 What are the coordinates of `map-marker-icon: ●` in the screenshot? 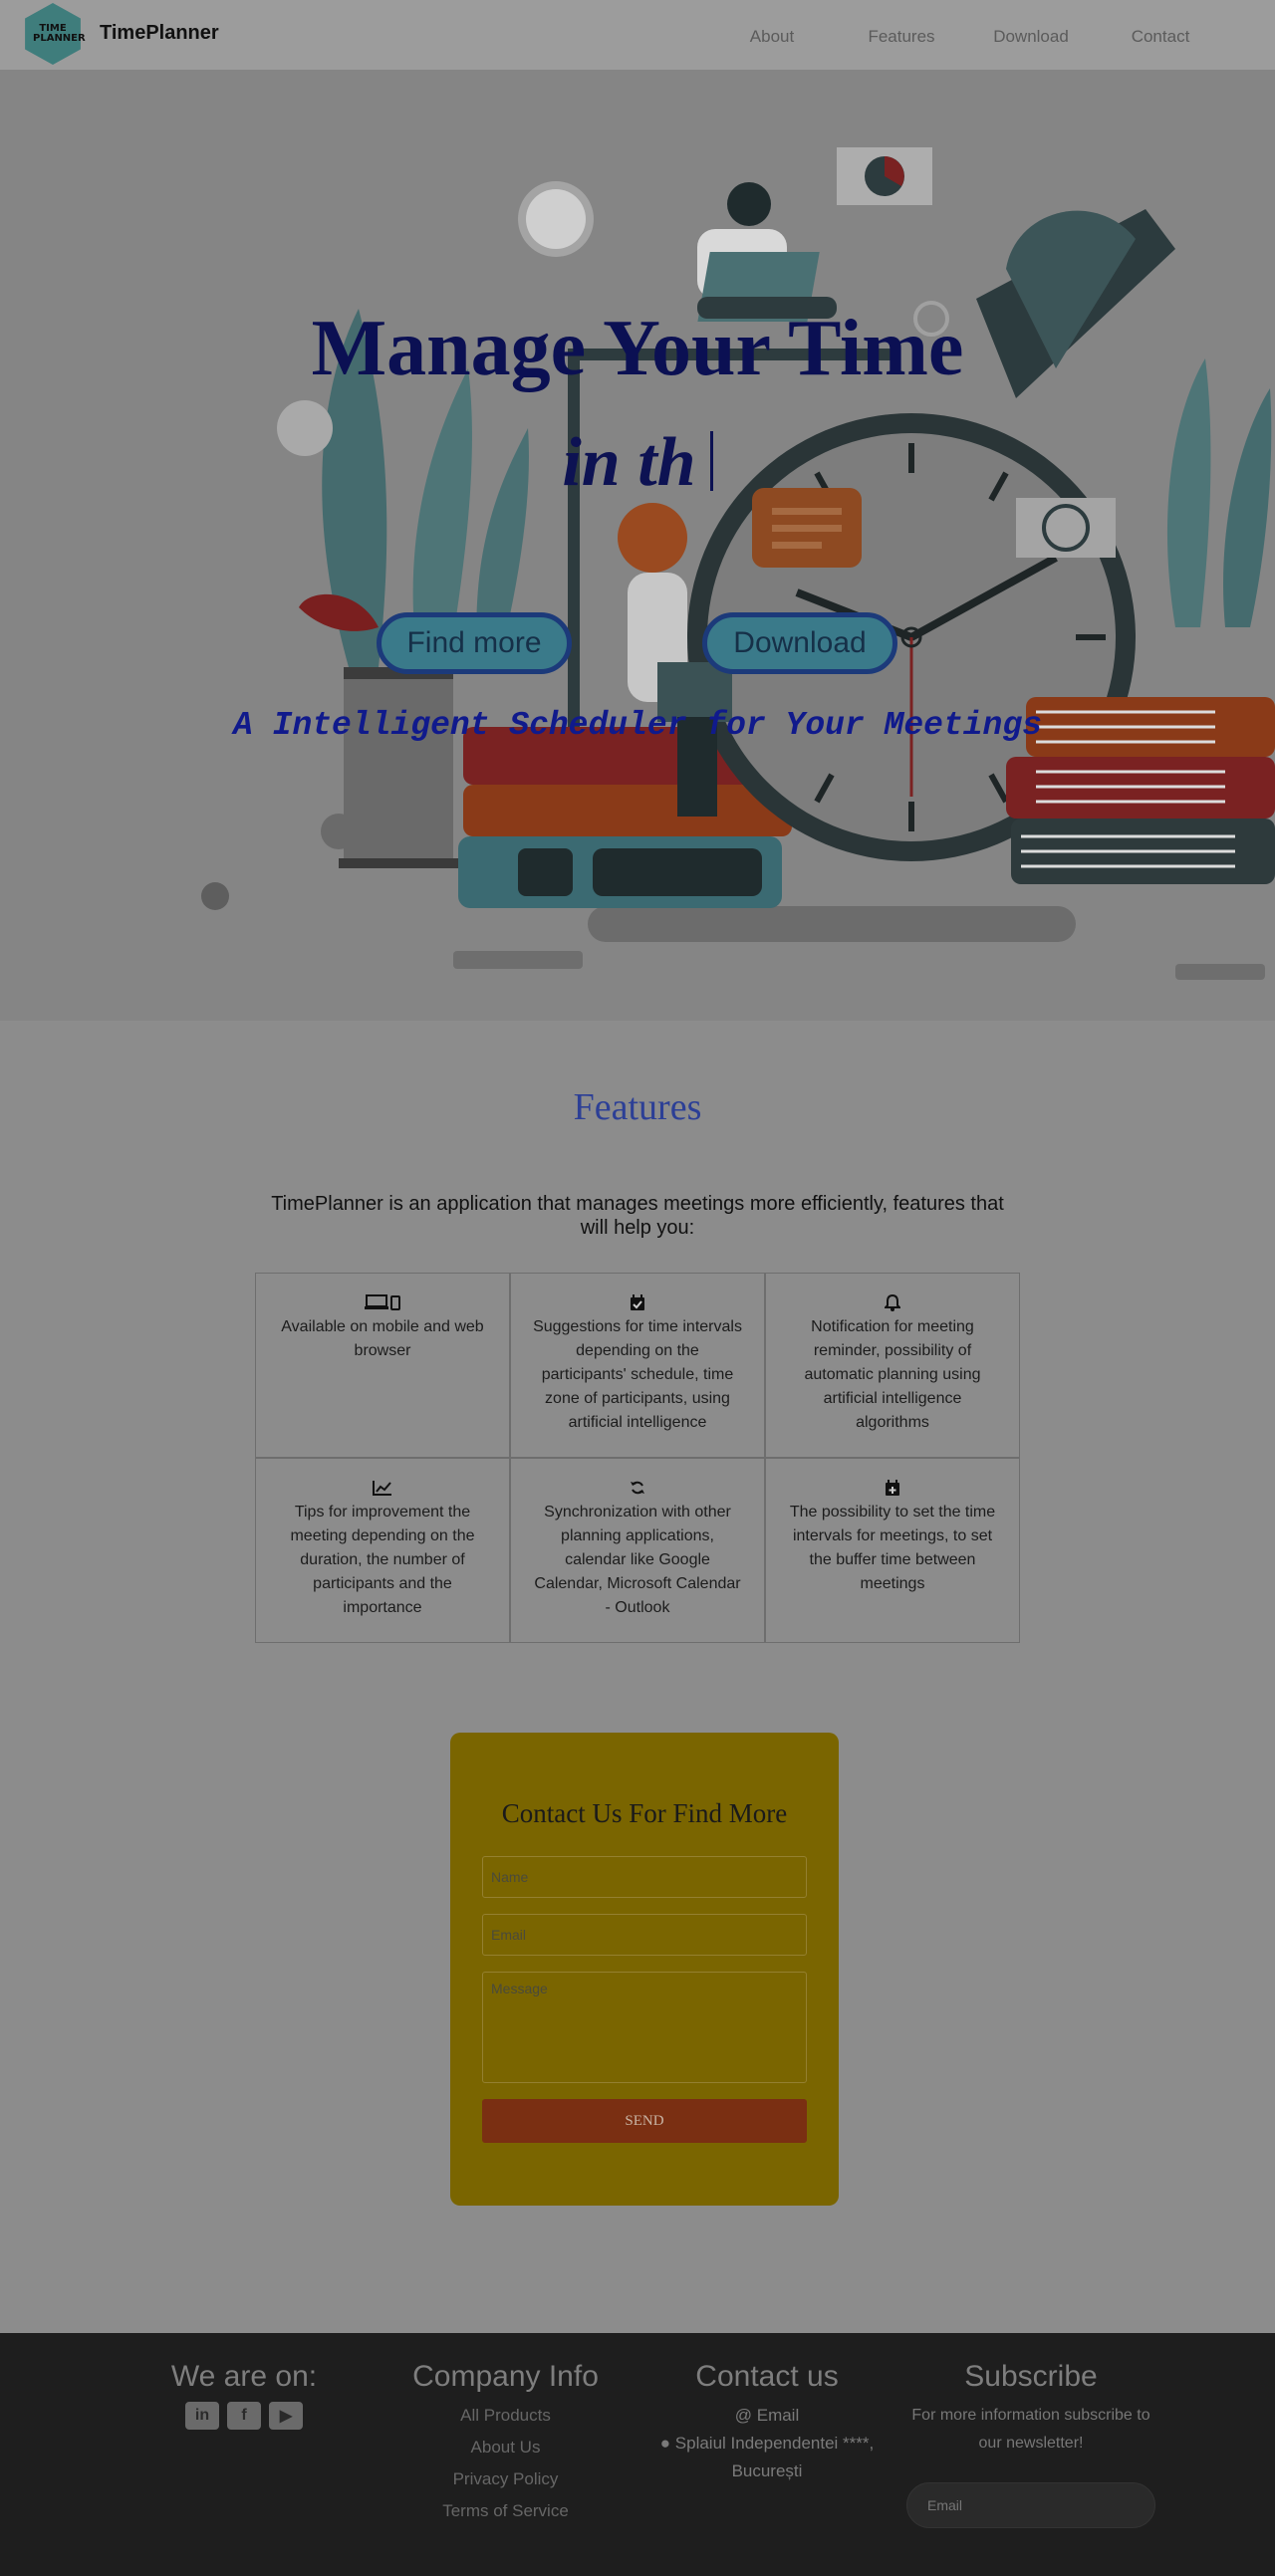 It's located at (665, 2443).